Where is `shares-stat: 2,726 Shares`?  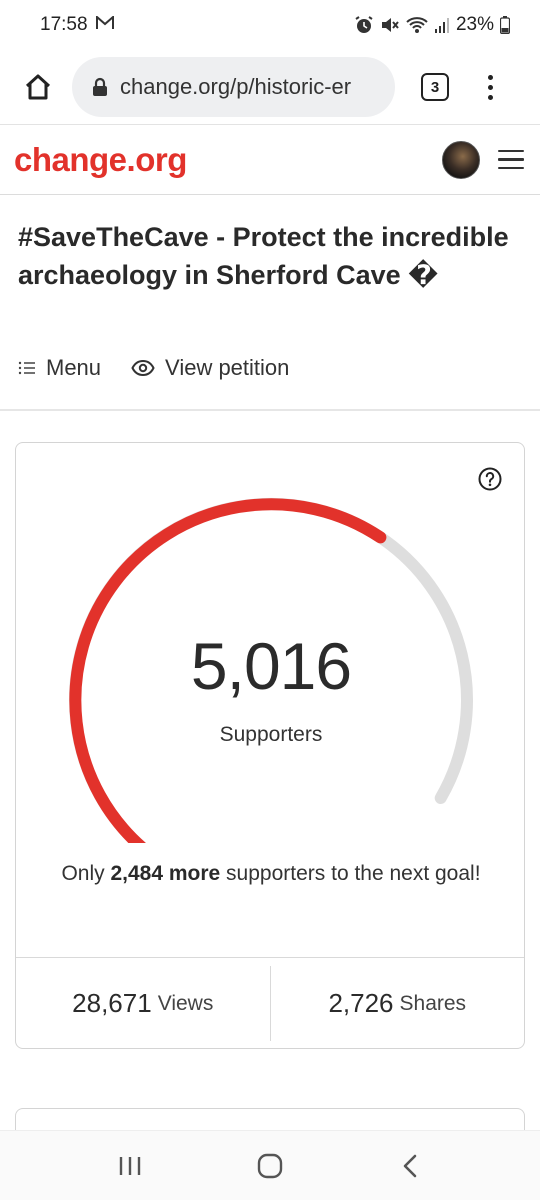 shares-stat: 2,726 Shares is located at coordinates (397, 1003).